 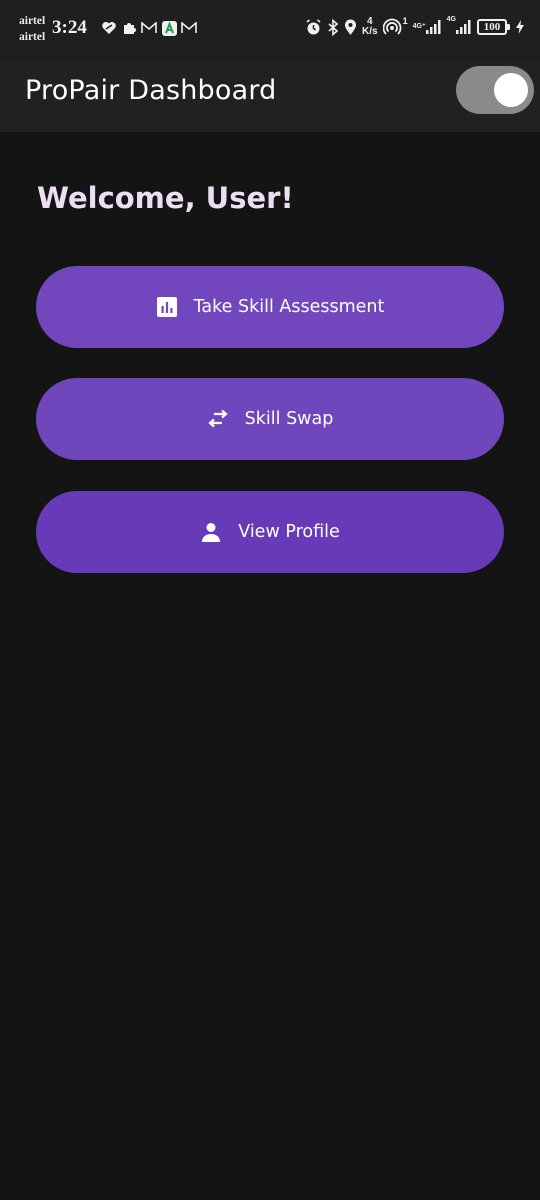 I want to click on app-title: ProPair Dashboard, so click(x=151, y=90).